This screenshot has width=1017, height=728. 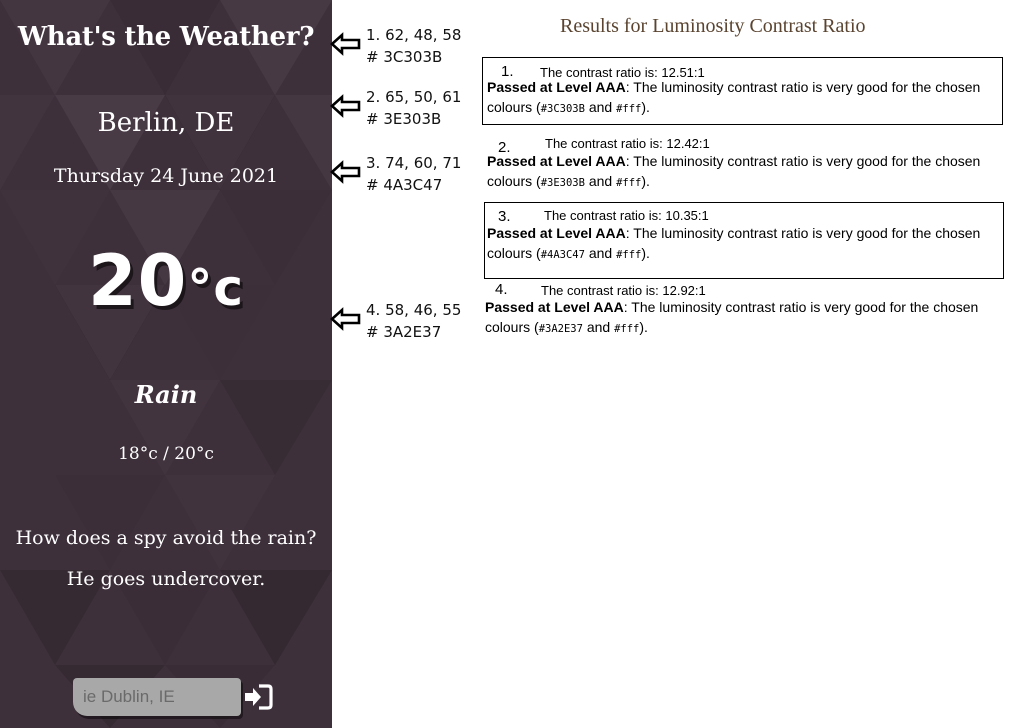 I want to click on current-date: Thursday 24 June 2021, so click(x=166, y=176).